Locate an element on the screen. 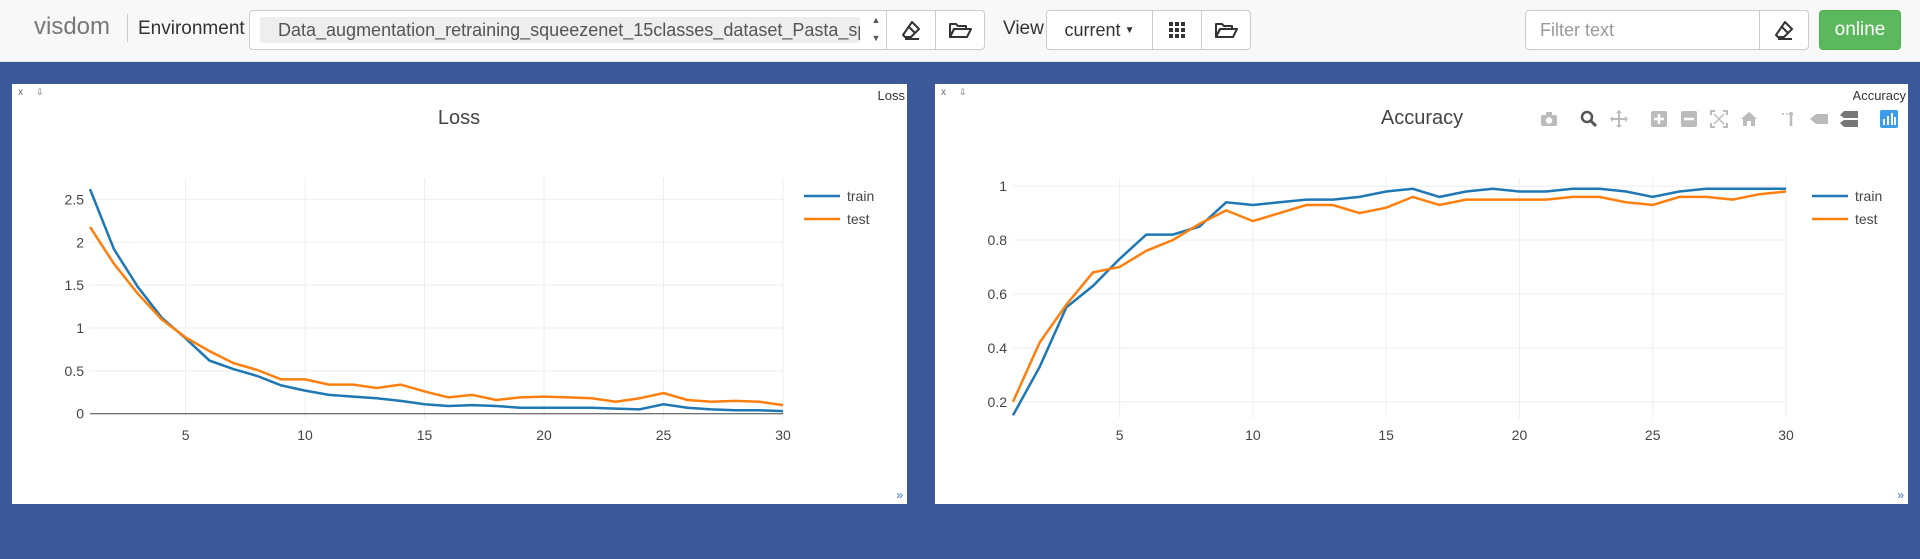 This screenshot has width=1920, height=559. camera-icon is located at coordinates (1549, 119).